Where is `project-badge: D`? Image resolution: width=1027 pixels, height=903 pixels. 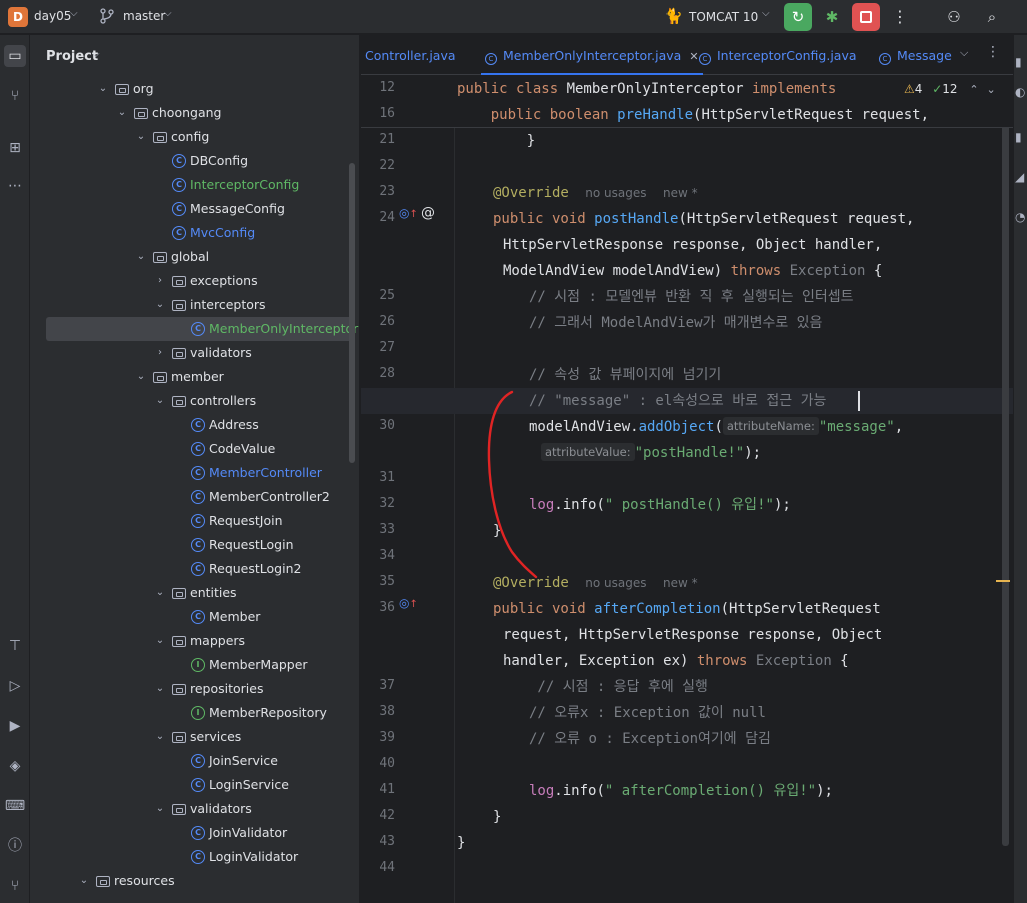
project-badge: D is located at coordinates (18, 17).